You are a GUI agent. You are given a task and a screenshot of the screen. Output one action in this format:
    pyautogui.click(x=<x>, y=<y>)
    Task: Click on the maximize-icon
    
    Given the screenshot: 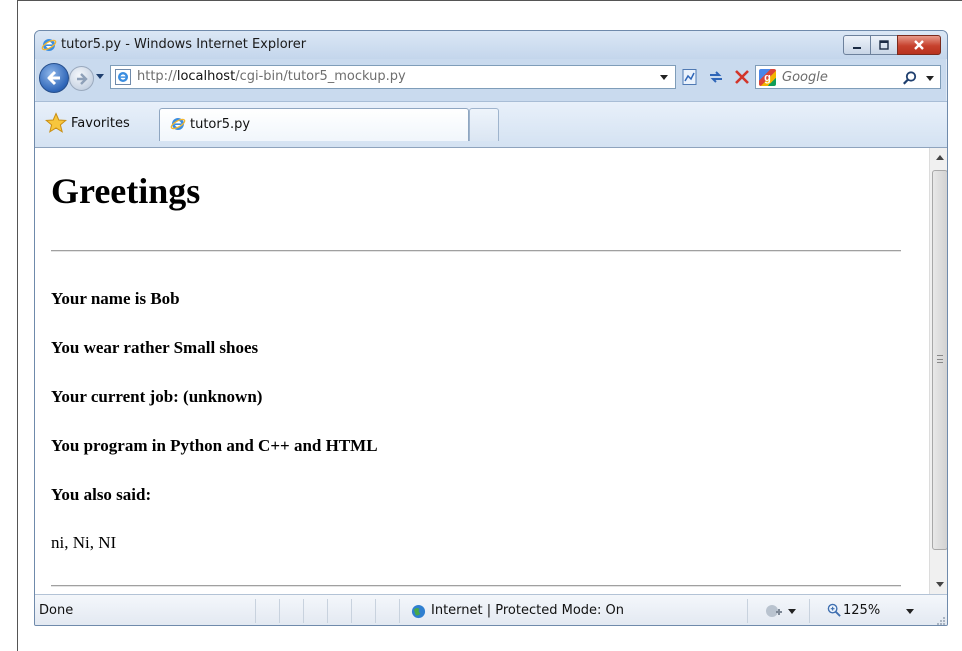 What is the action you would take?
    pyautogui.click(x=884, y=45)
    